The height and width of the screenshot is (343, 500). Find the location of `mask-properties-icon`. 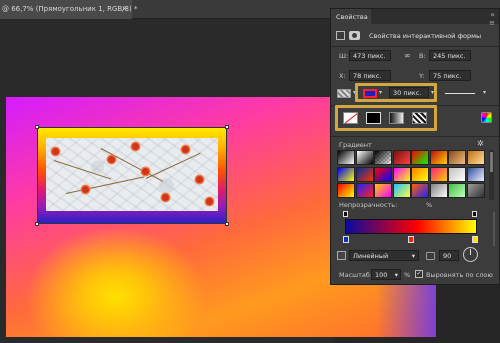

mask-properties-icon is located at coordinates (354, 35).